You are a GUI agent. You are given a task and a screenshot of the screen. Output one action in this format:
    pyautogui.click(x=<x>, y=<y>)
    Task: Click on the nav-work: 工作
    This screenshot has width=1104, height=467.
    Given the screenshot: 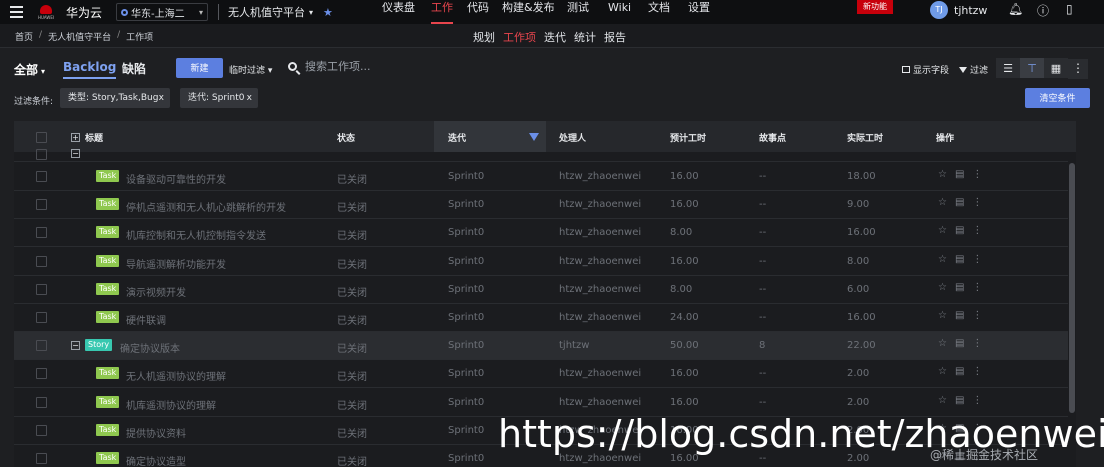 What is the action you would take?
    pyautogui.click(x=442, y=12)
    